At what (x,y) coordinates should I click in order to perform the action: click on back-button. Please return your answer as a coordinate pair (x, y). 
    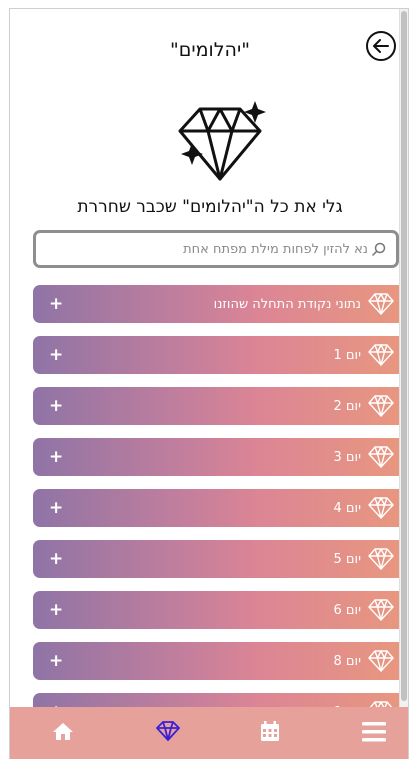
    Looking at the image, I should click on (381, 46).